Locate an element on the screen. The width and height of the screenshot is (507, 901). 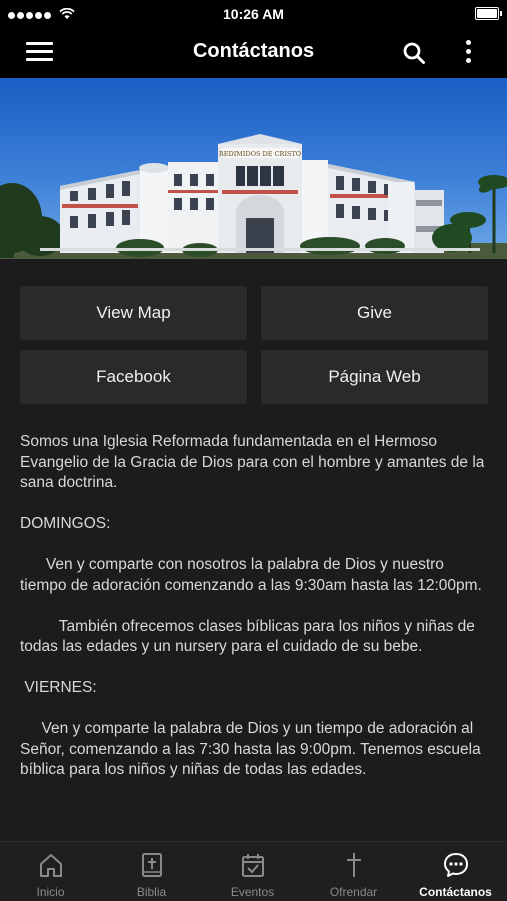
status-bar: 10:26 AM is located at coordinates (253, 14).